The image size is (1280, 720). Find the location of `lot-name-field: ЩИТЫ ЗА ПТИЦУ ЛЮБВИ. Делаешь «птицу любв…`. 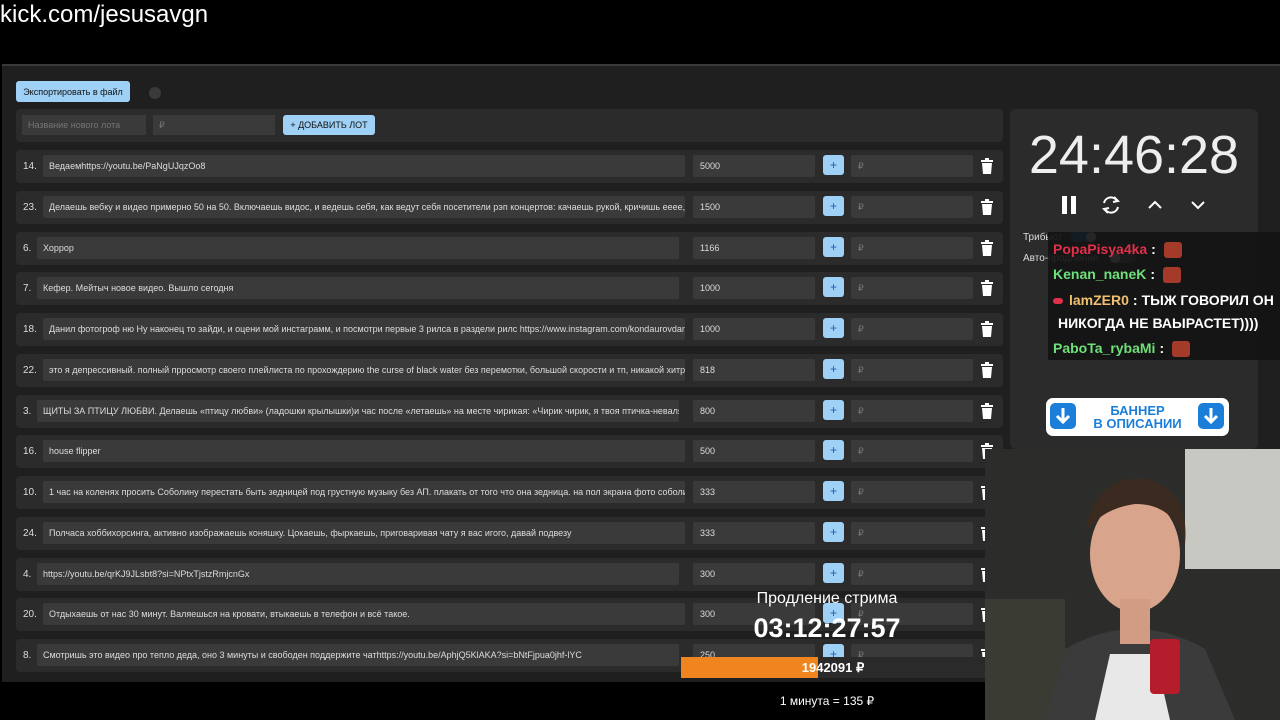

lot-name-field: ЩИТЫ ЗА ПТИЦУ ЛЮБВИ. Делаешь «птицу любв… is located at coordinates (358, 411).